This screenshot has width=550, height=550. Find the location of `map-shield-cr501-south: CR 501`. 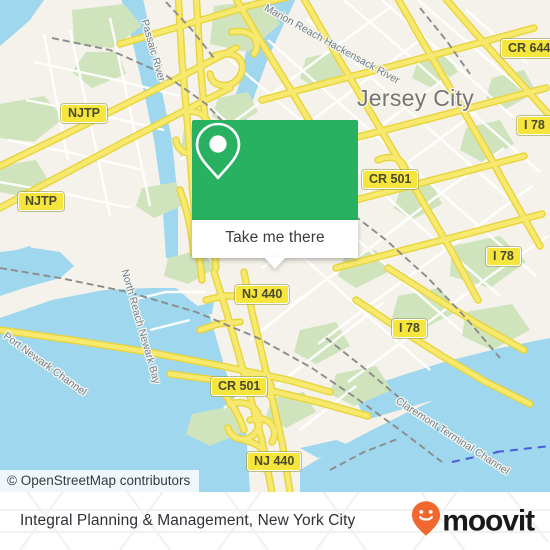

map-shield-cr501-south: CR 501 is located at coordinates (239, 386).